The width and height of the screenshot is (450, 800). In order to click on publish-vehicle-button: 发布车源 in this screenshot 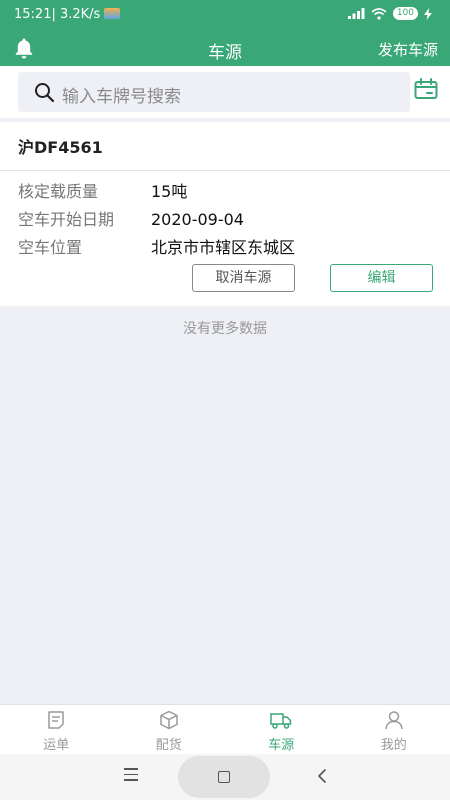, I will do `click(408, 49)`.